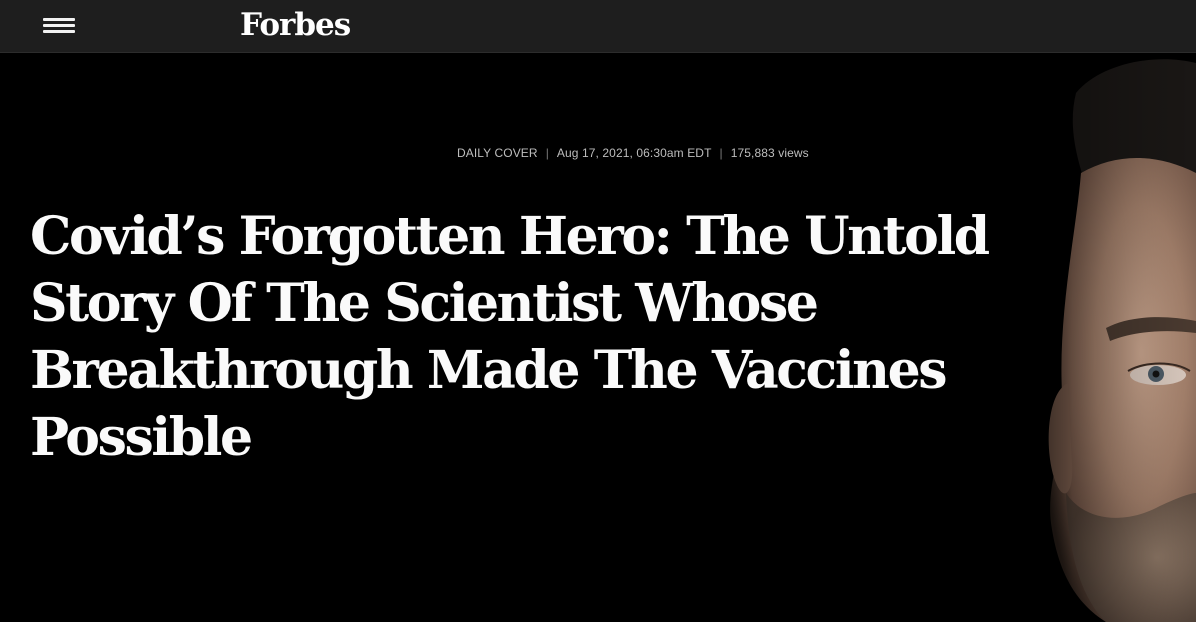 The width and height of the screenshot is (1196, 622). Describe the element at coordinates (598, 26) in the screenshot. I see `top-navigation-bar: Forbes` at that location.